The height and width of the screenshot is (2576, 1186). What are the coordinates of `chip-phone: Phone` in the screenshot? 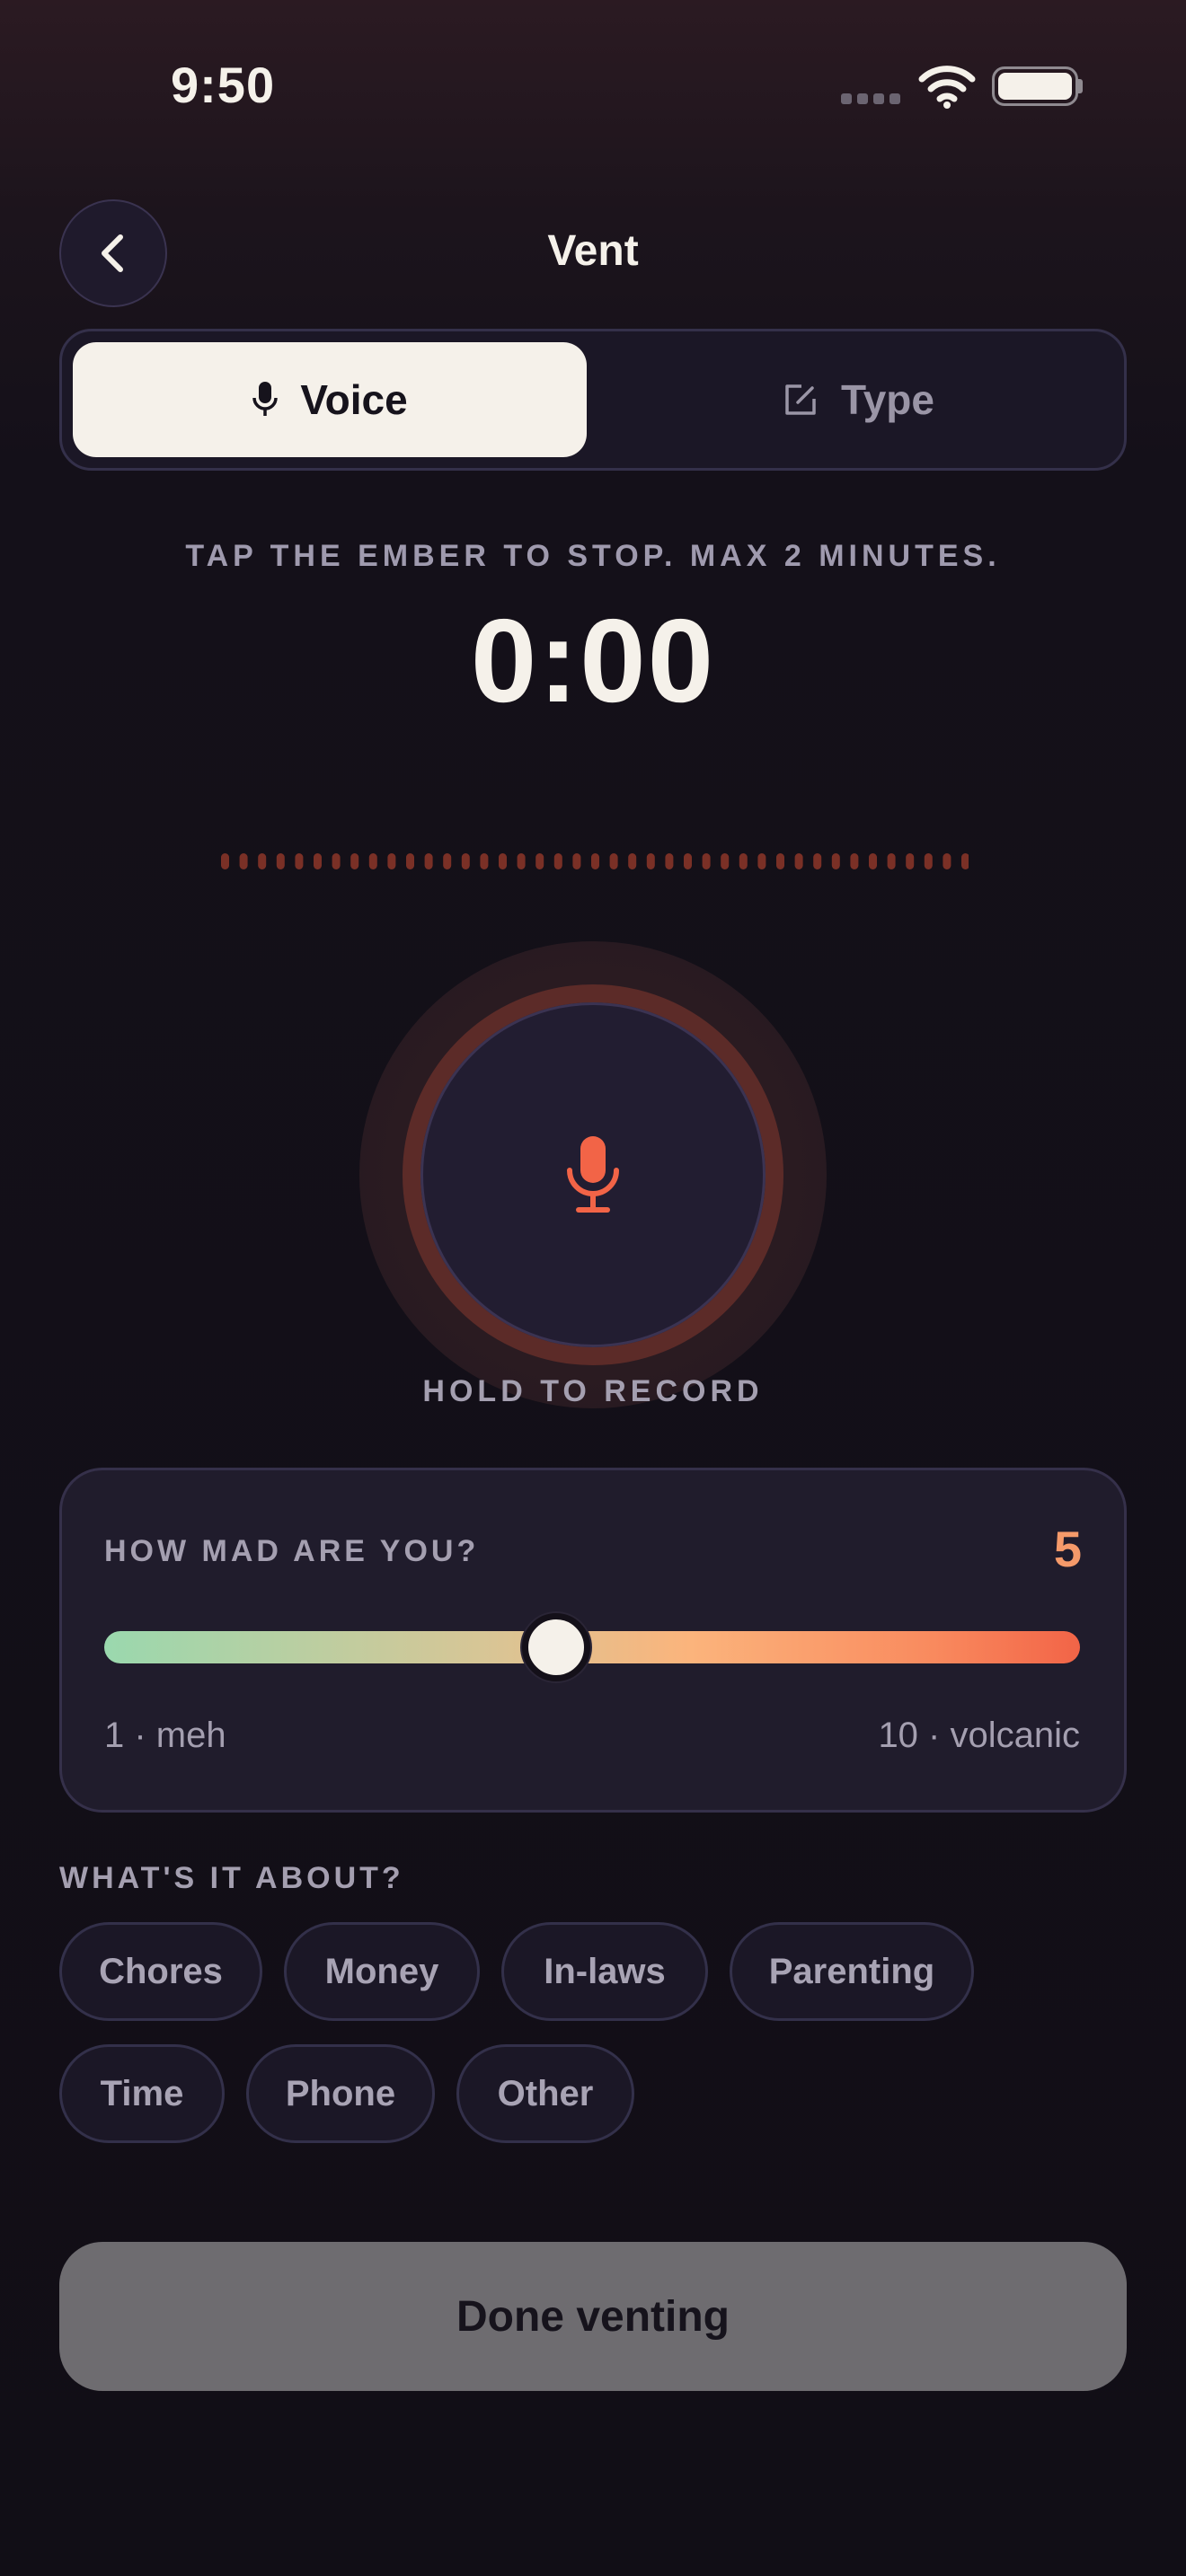 It's located at (340, 2093).